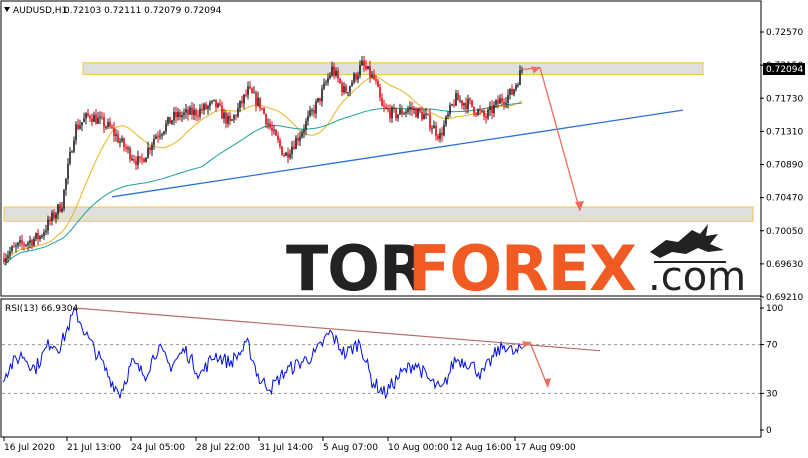 This screenshot has height=458, width=808. What do you see at coordinates (7, 9) in the screenshot?
I see `collapse-triangle-icon` at bounding box center [7, 9].